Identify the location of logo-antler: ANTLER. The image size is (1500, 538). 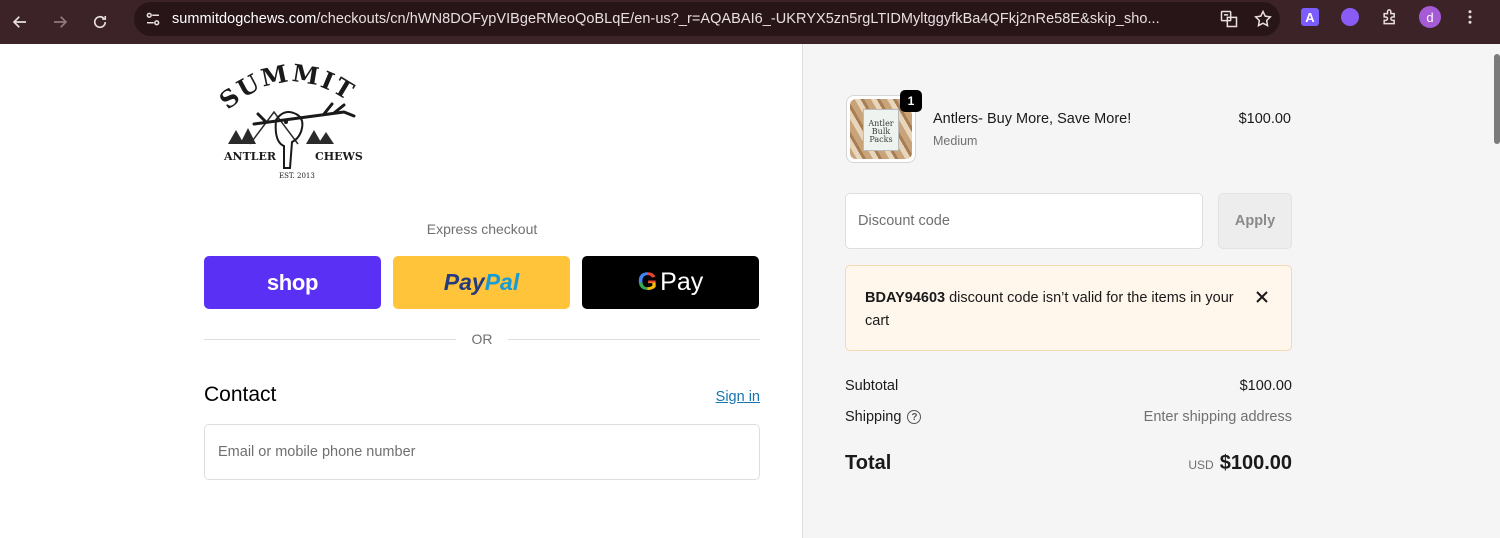
(250, 156).